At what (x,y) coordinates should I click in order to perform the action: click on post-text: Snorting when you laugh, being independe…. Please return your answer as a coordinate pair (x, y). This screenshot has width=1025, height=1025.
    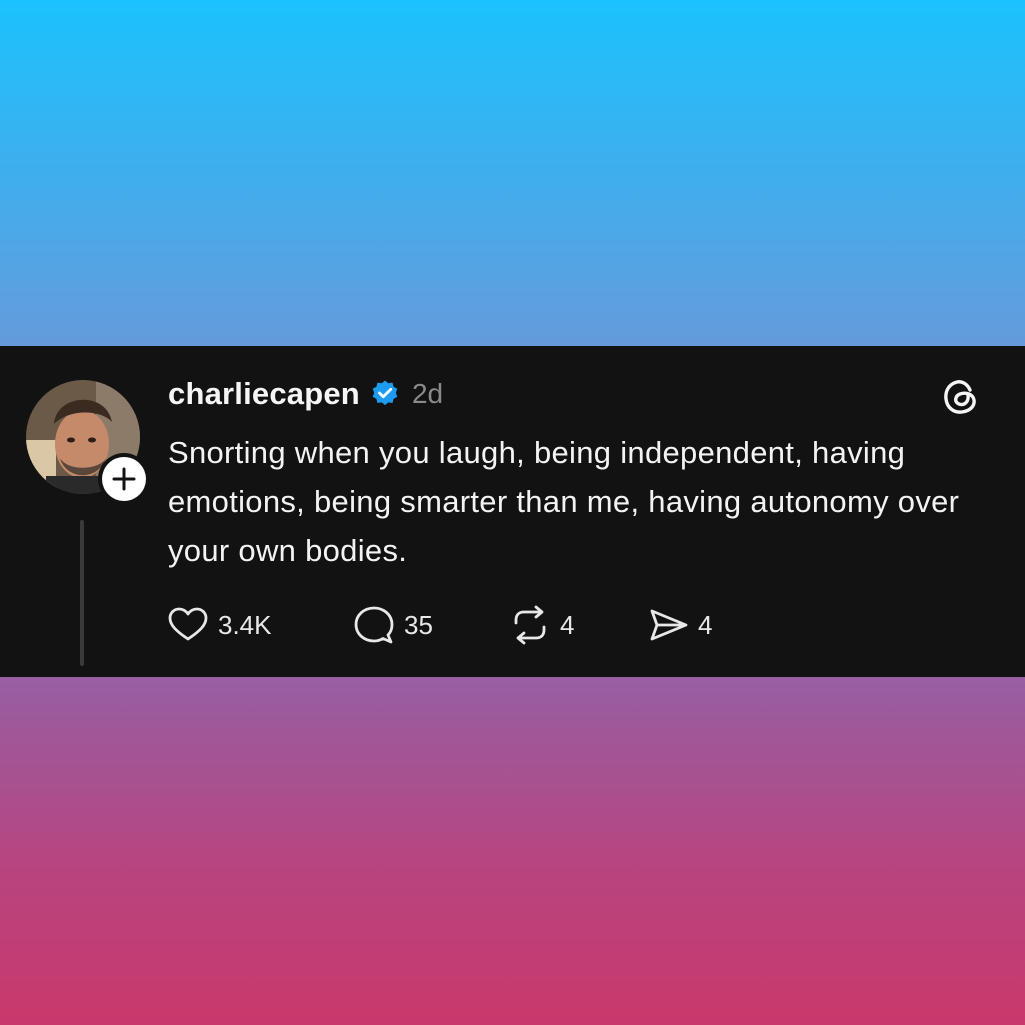
    Looking at the image, I should click on (564, 501).